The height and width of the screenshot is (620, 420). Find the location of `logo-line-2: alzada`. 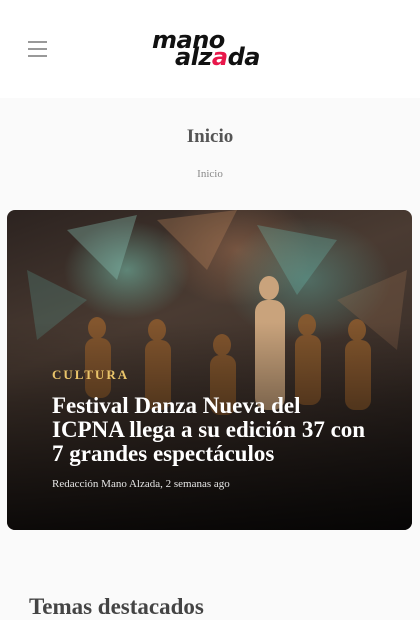

logo-line-2: alzada is located at coordinates (217, 57).